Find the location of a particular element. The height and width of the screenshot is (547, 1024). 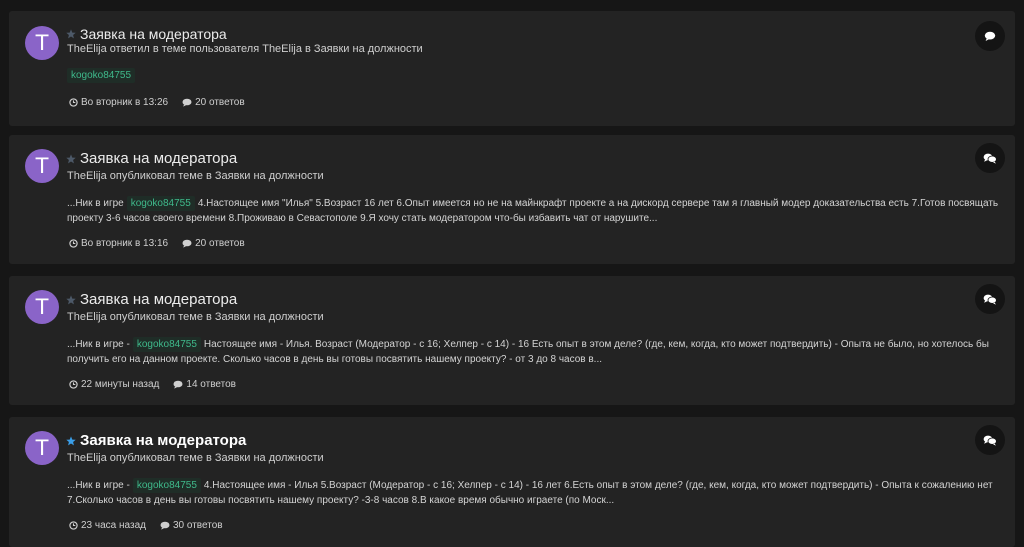

replies-count: 30 ответов is located at coordinates (191, 525).